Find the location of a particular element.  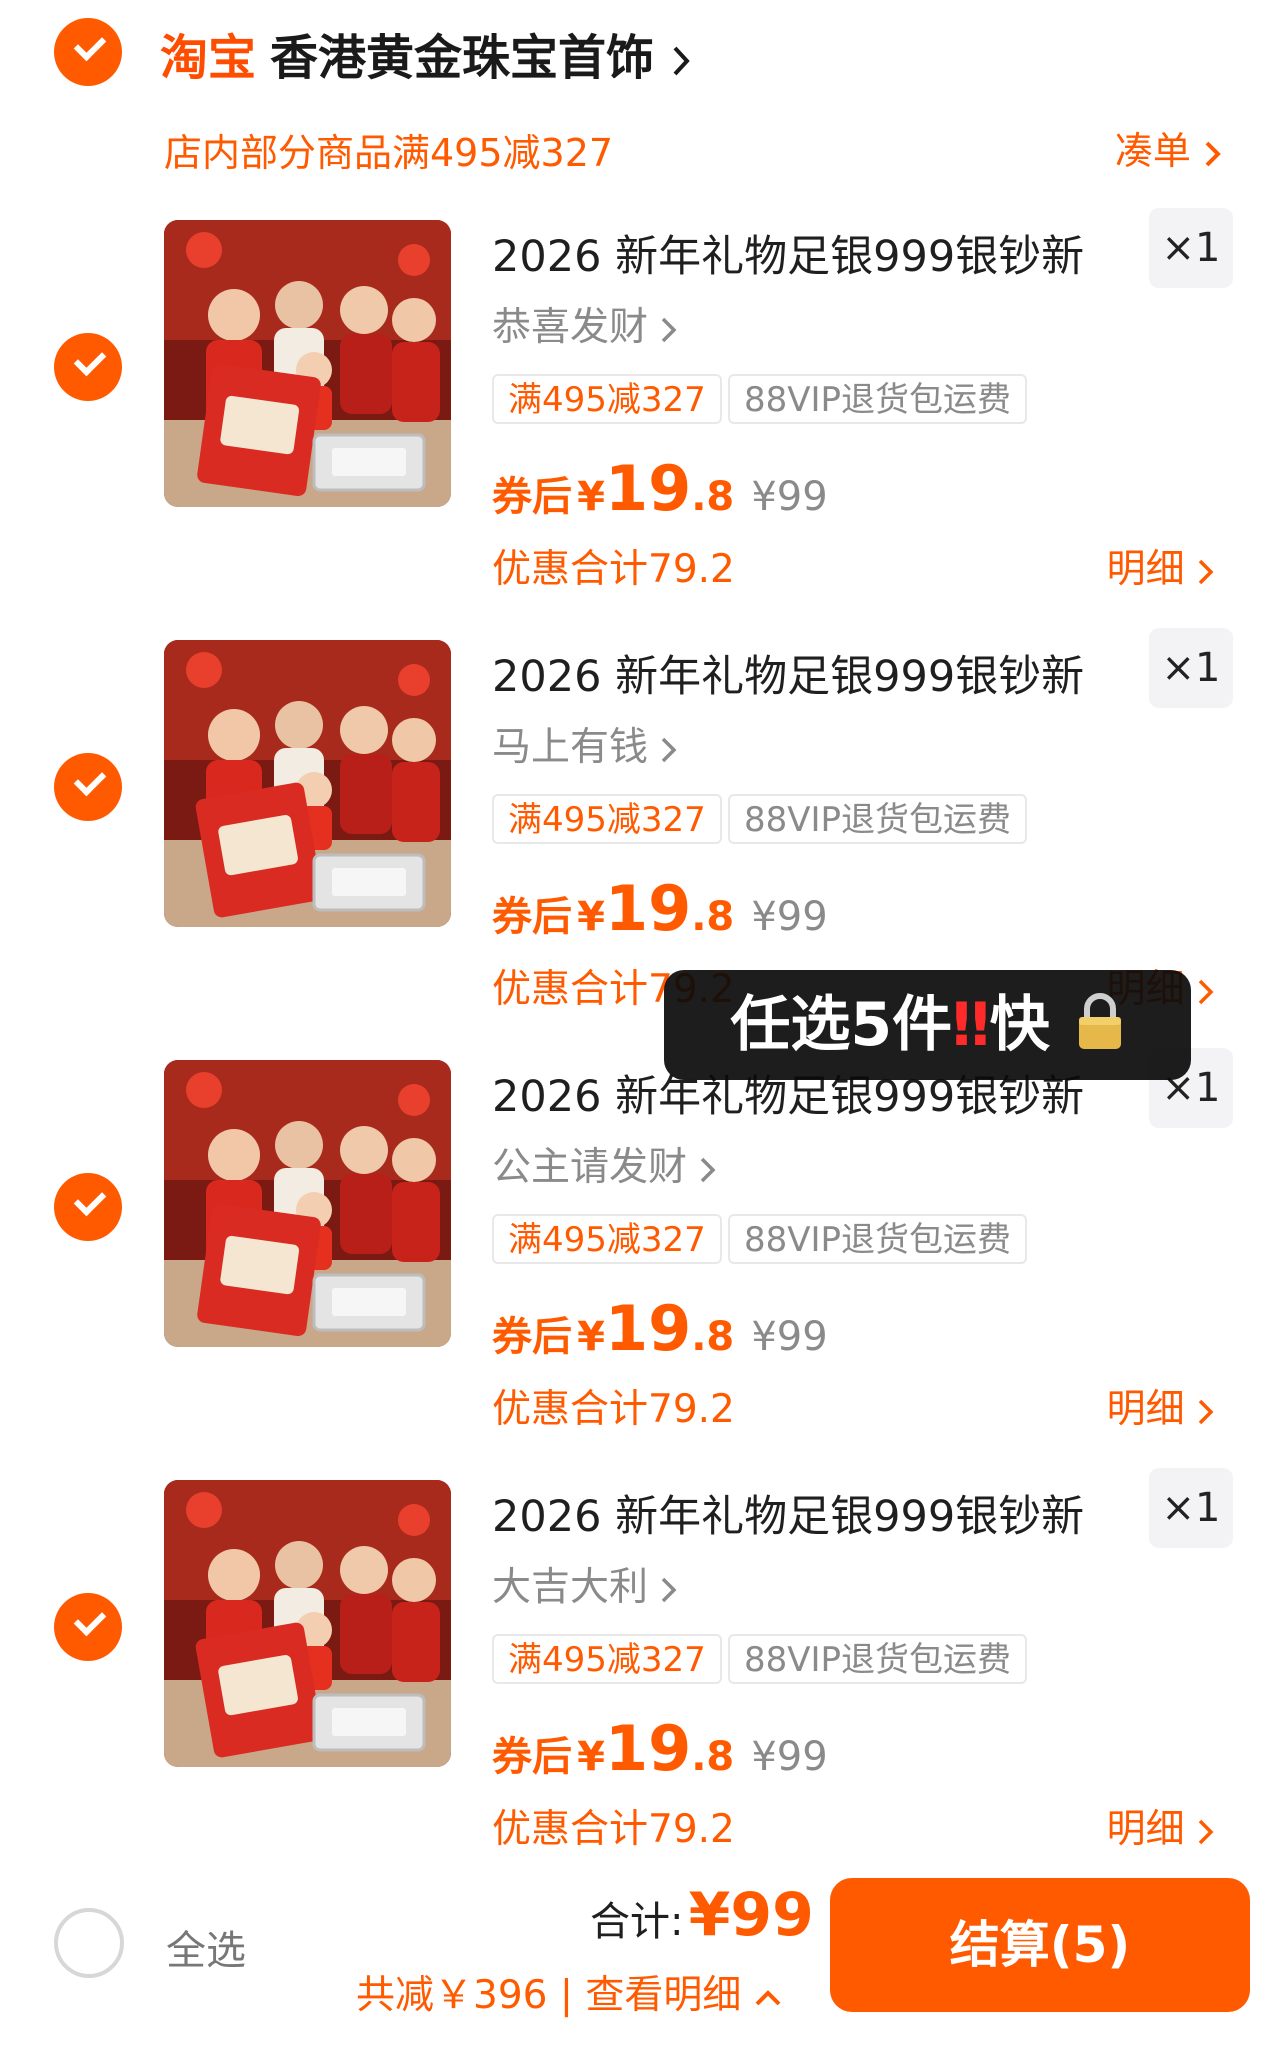

variant-selector: 公主请发财 is located at coordinates (604, 1164).